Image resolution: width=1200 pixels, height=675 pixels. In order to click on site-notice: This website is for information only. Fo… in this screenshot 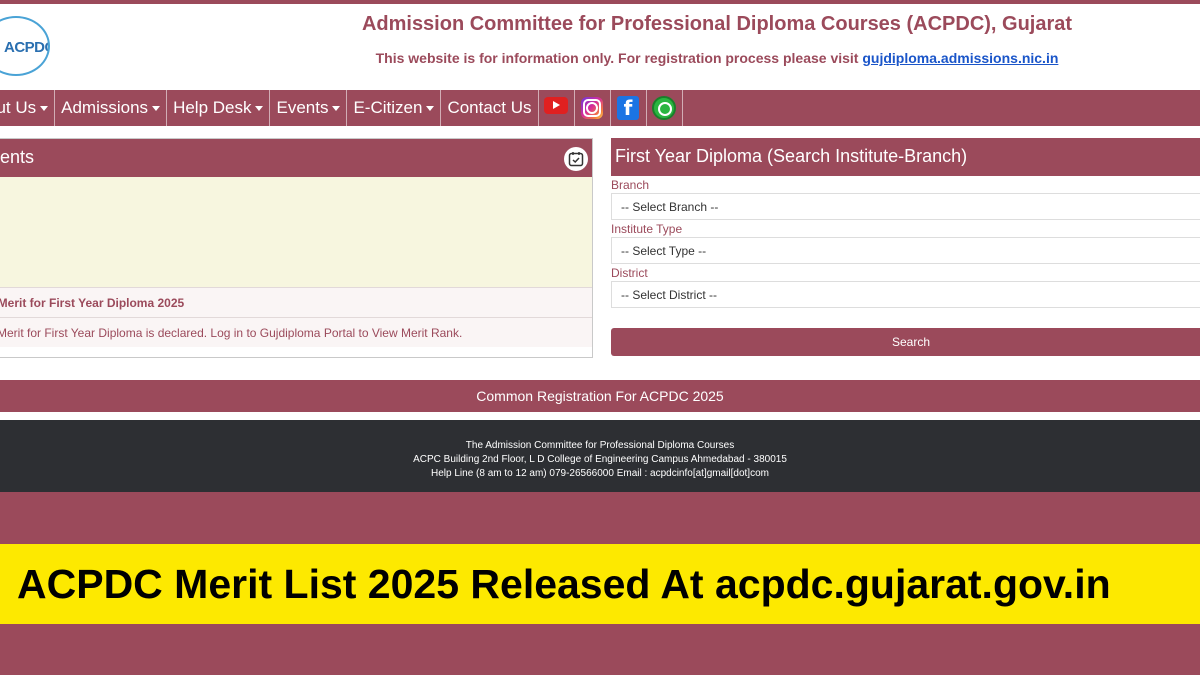, I will do `click(600, 58)`.